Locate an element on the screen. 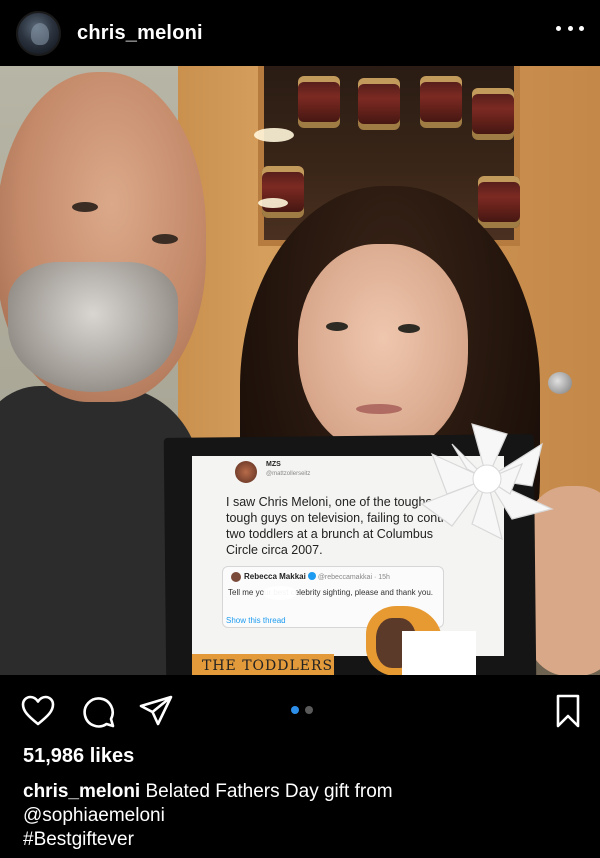 The image size is (600, 858). quoted-author-name: Rebecca Makkai is located at coordinates (275, 576).